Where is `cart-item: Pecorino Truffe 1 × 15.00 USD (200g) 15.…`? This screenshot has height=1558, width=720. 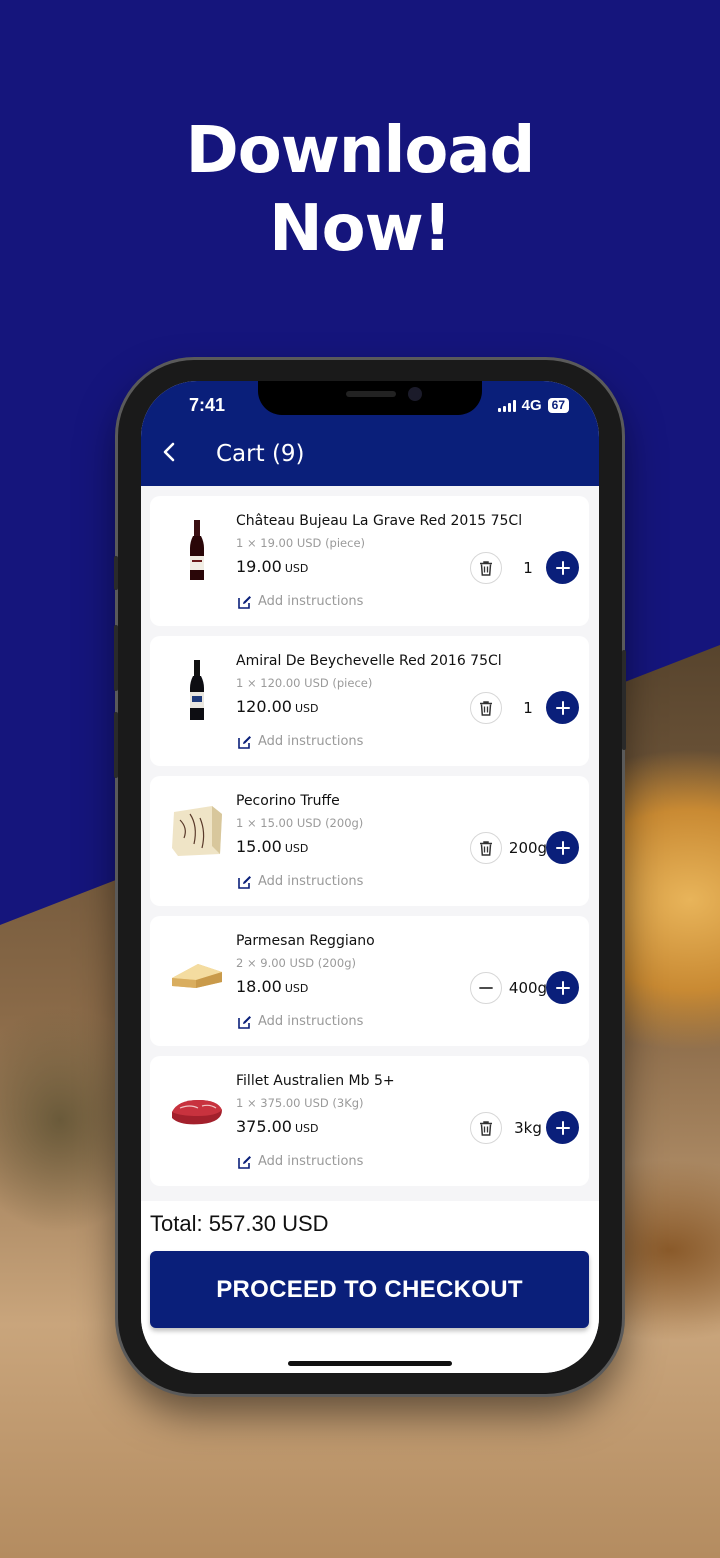
cart-item: Pecorino Truffe 1 × 15.00 USD (200g) 15.… is located at coordinates (369, 841).